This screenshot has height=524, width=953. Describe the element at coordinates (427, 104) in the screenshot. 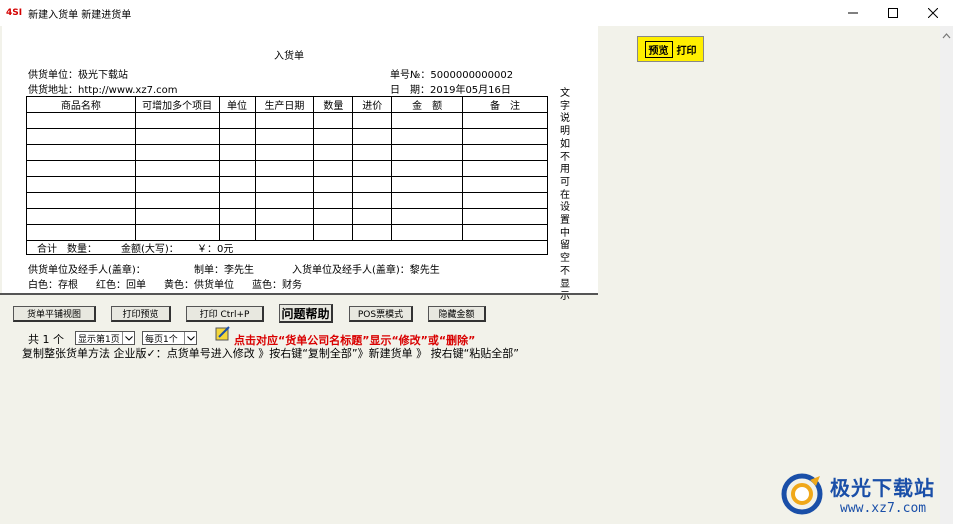

I see `col-amount: 金 额` at that location.